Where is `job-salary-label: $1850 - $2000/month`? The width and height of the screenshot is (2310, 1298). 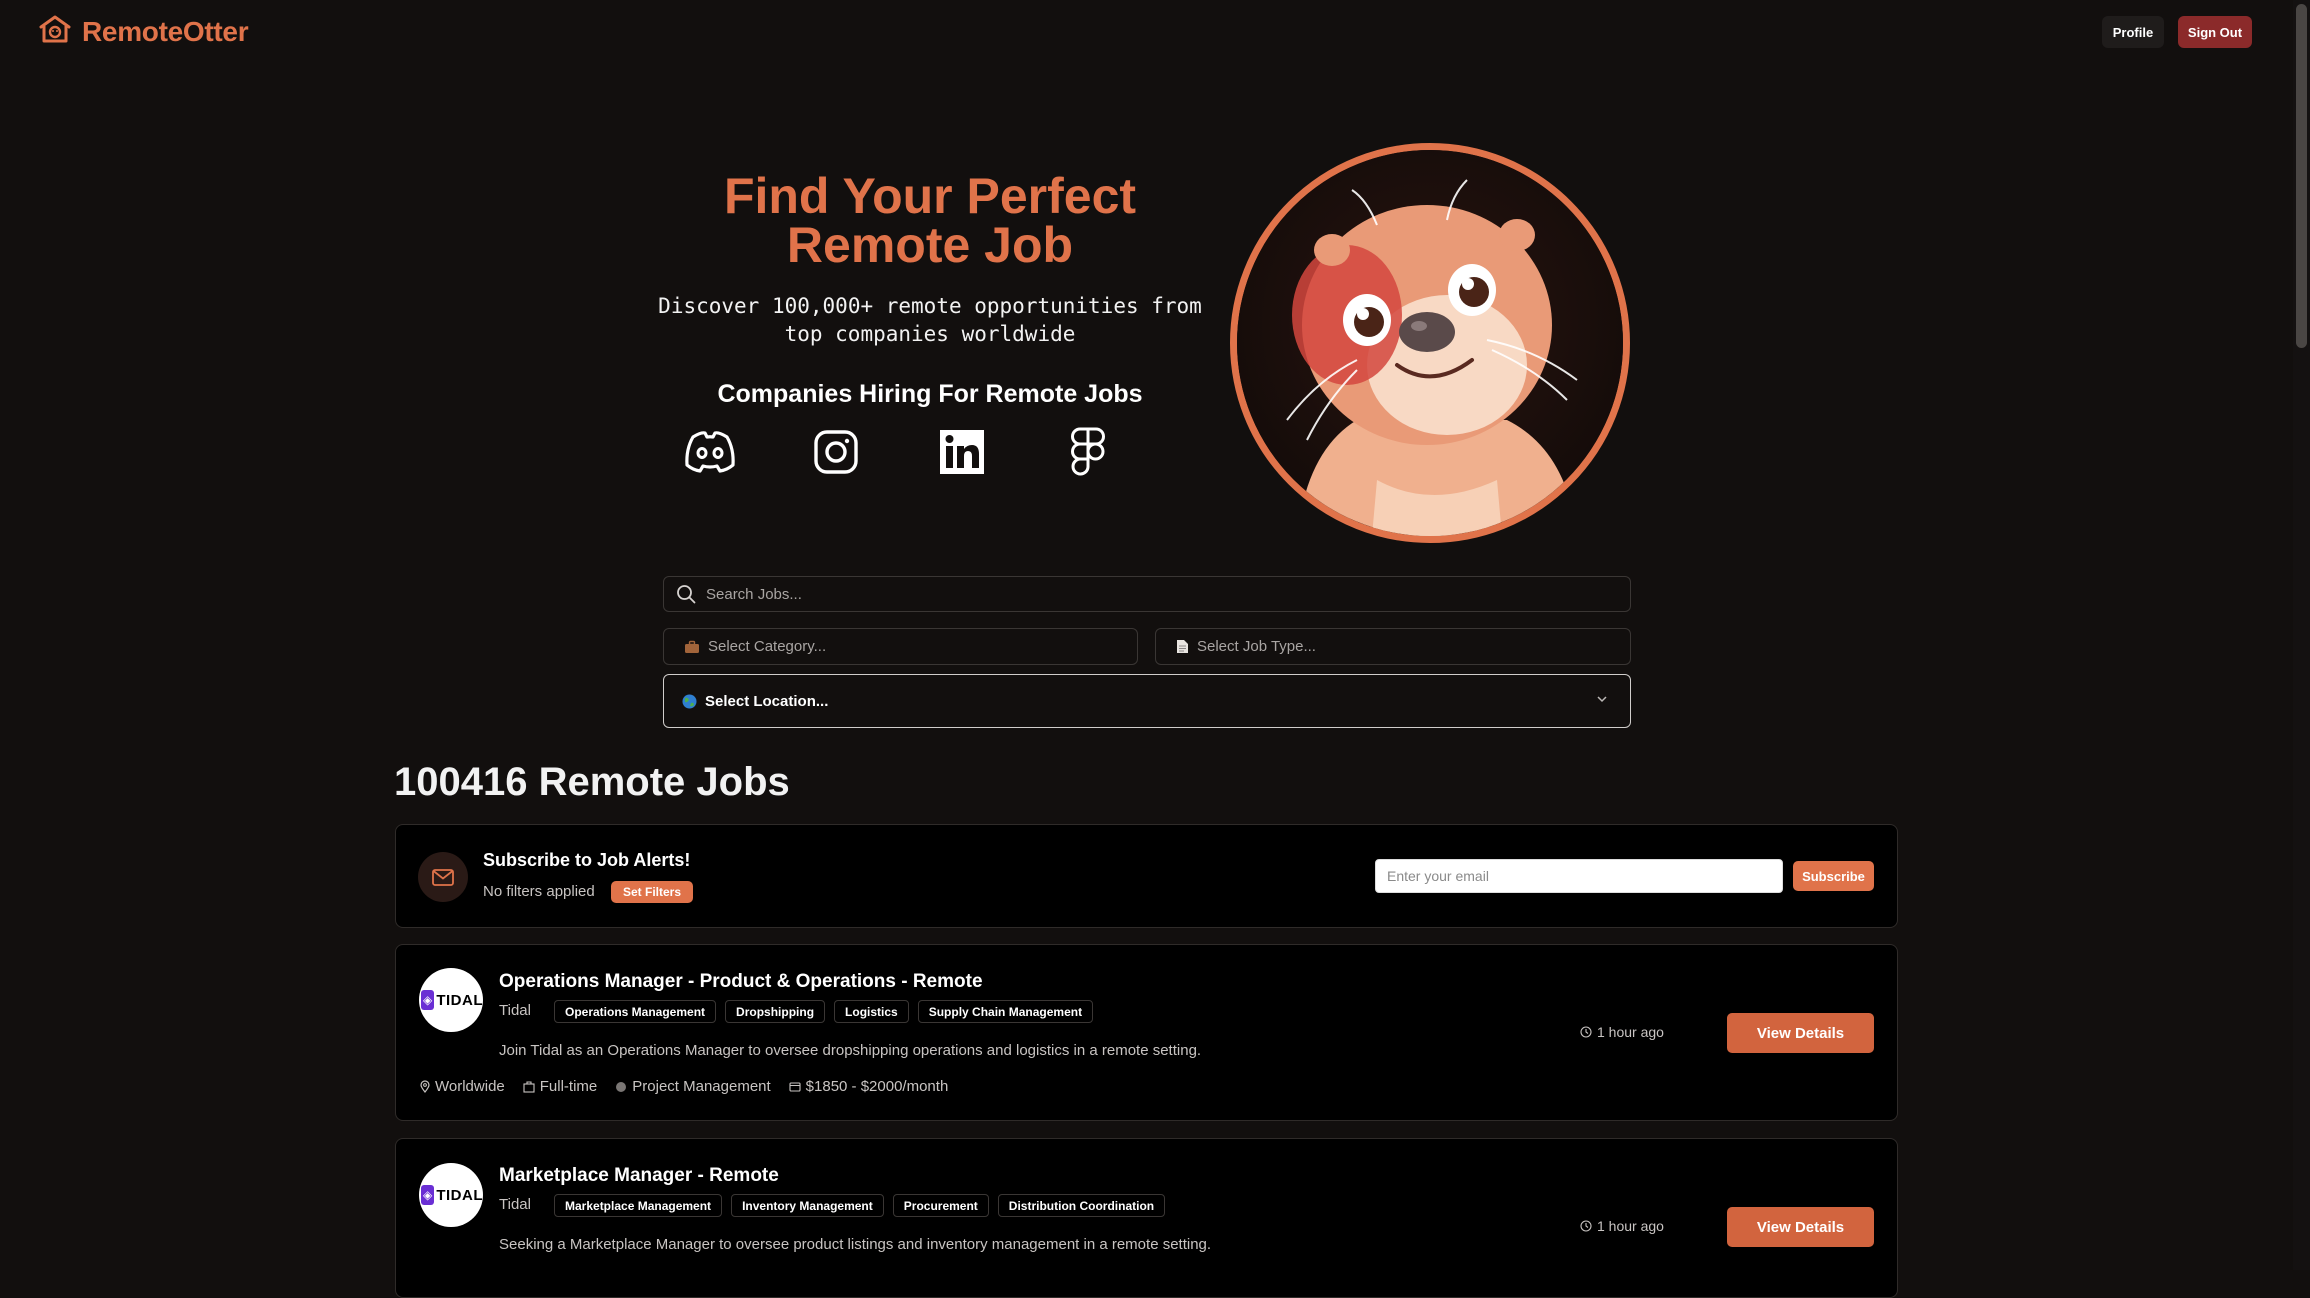
job-salary-label: $1850 - $2000/month is located at coordinates (877, 1086).